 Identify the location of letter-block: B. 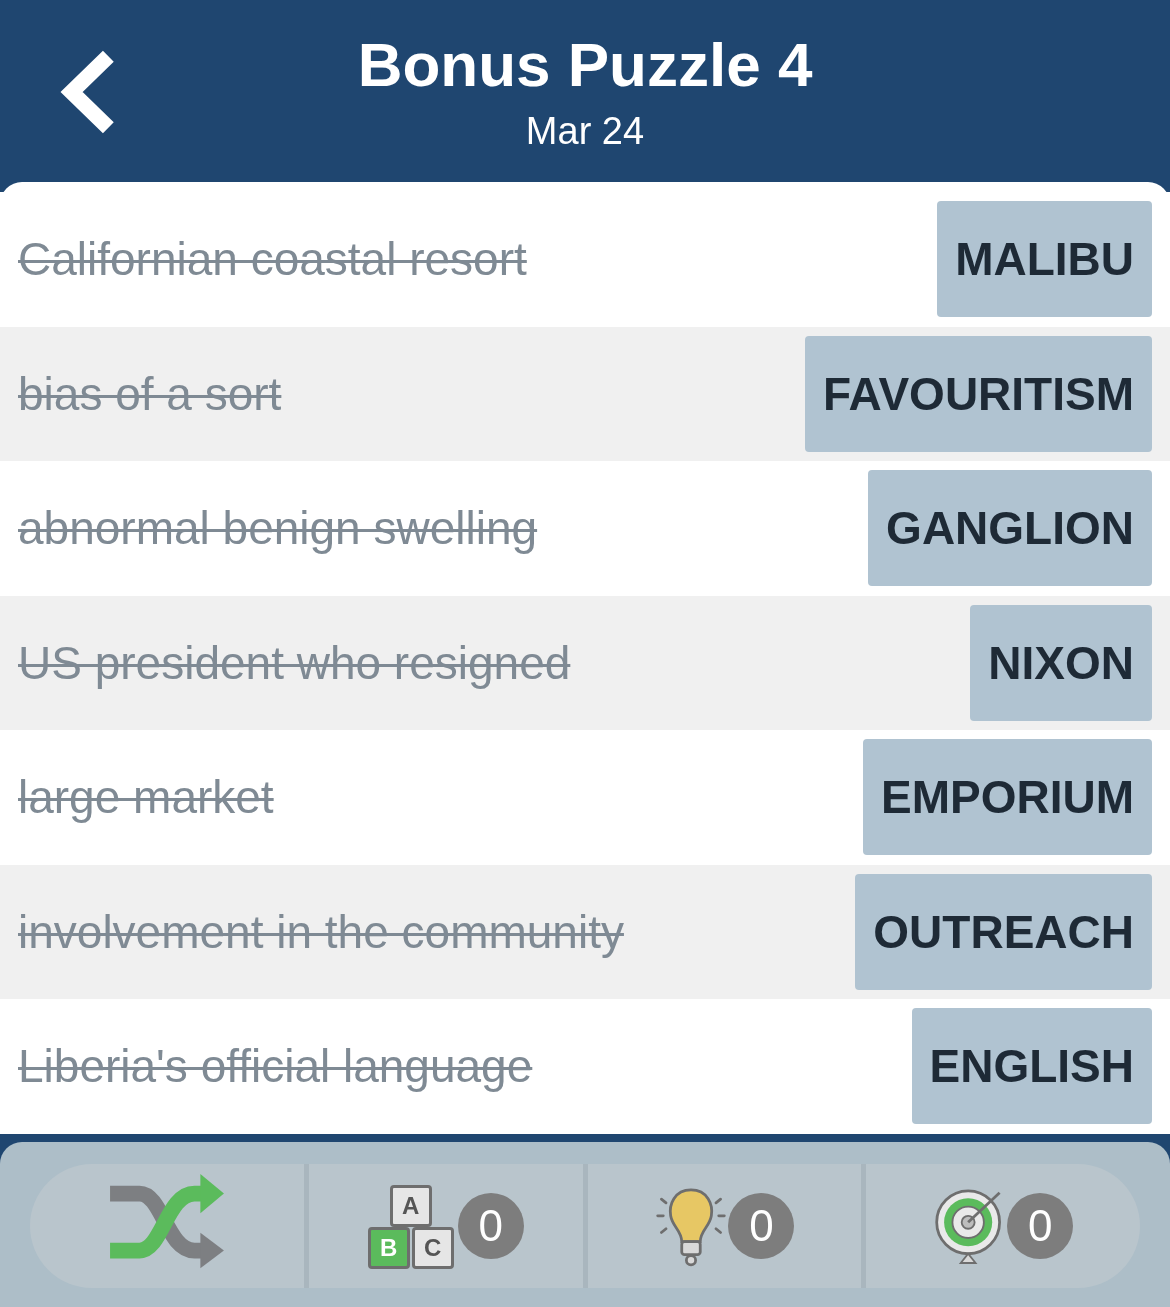
(388, 1247).